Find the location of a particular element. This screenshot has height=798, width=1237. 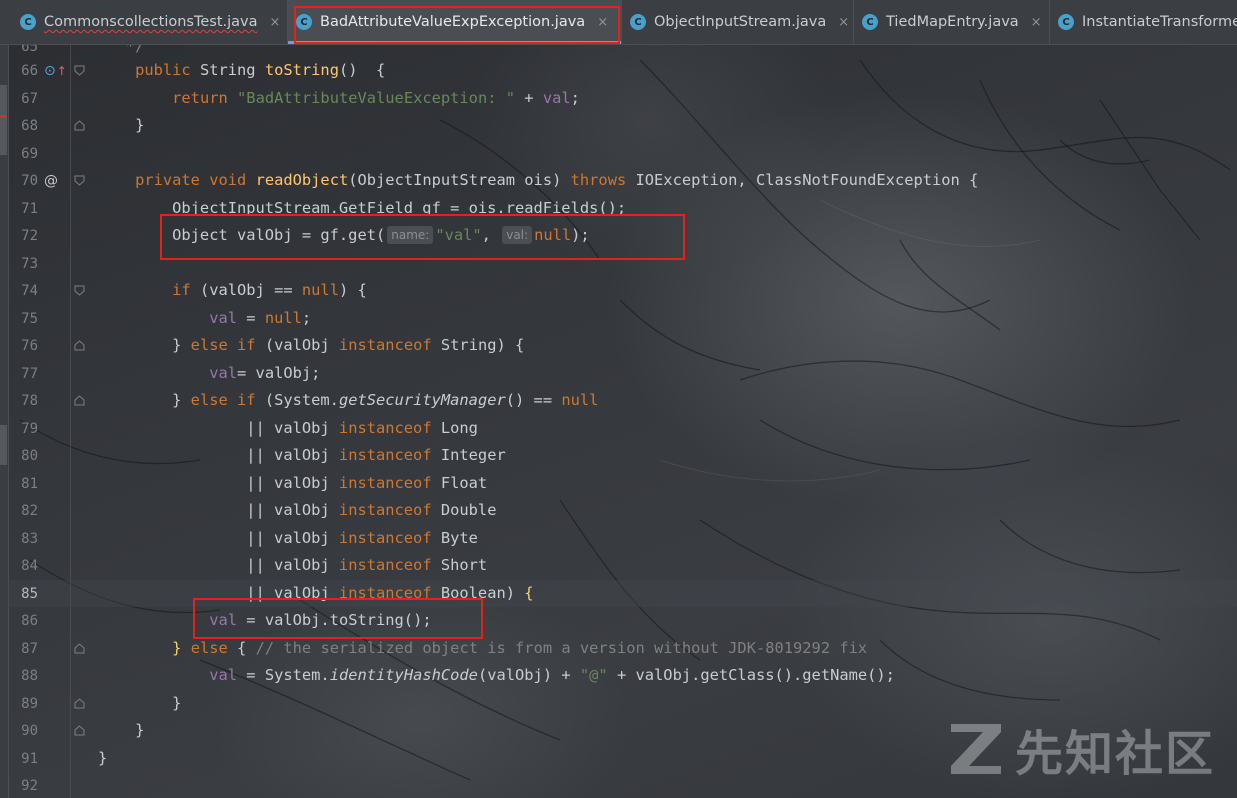

line-number: 71 is located at coordinates (29, 208).